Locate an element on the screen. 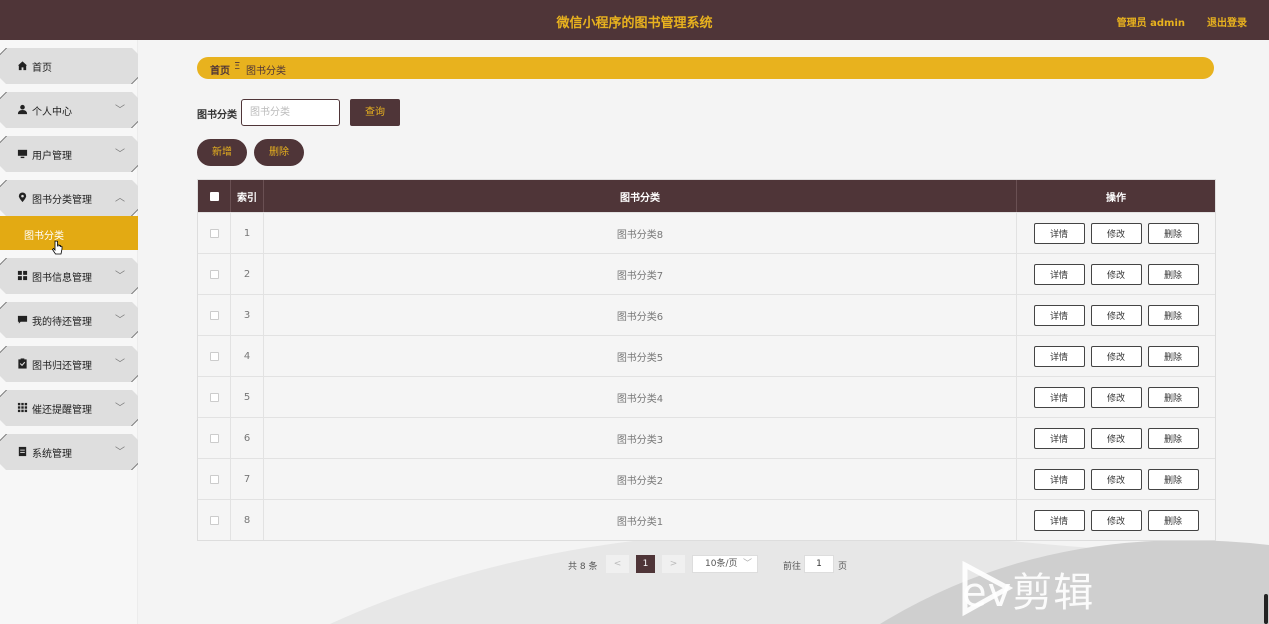 This screenshot has width=1269, height=624. page-number-current: 1 is located at coordinates (645, 564).